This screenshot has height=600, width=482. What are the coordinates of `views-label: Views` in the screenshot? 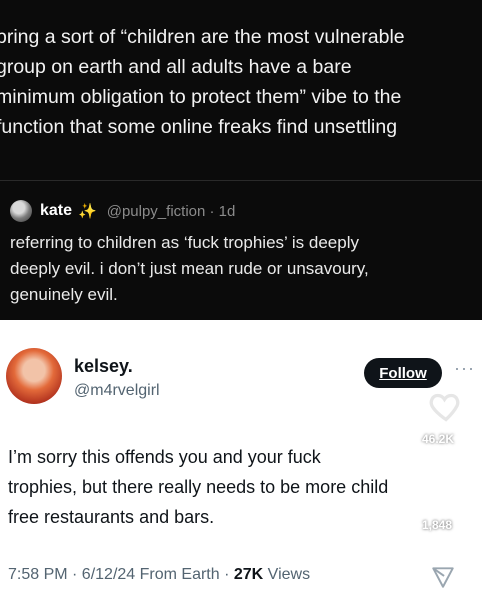 It's located at (287, 574).